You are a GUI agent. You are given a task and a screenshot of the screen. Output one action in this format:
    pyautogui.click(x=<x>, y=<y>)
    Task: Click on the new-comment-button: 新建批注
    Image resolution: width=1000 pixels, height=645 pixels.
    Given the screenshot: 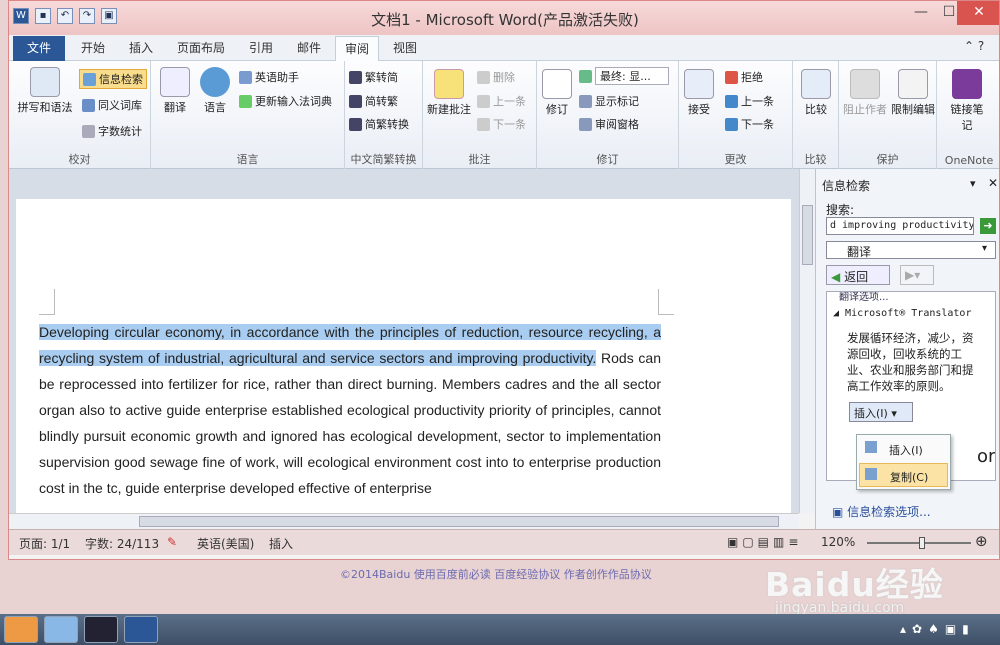 What is the action you would take?
    pyautogui.click(x=449, y=93)
    